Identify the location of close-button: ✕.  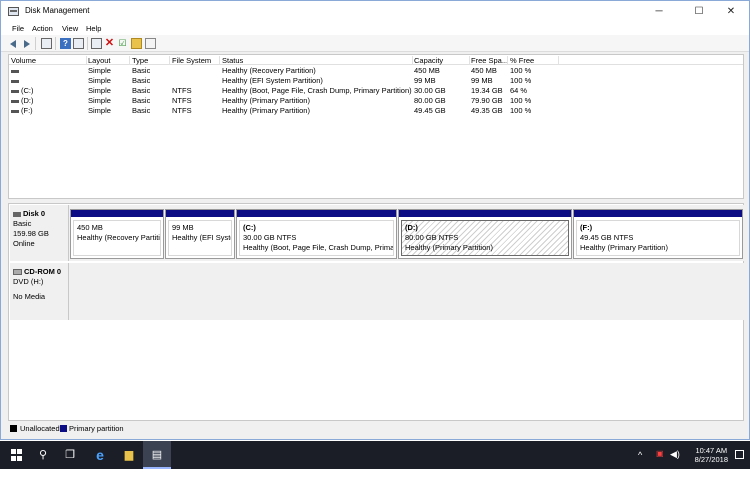
(731, 12).